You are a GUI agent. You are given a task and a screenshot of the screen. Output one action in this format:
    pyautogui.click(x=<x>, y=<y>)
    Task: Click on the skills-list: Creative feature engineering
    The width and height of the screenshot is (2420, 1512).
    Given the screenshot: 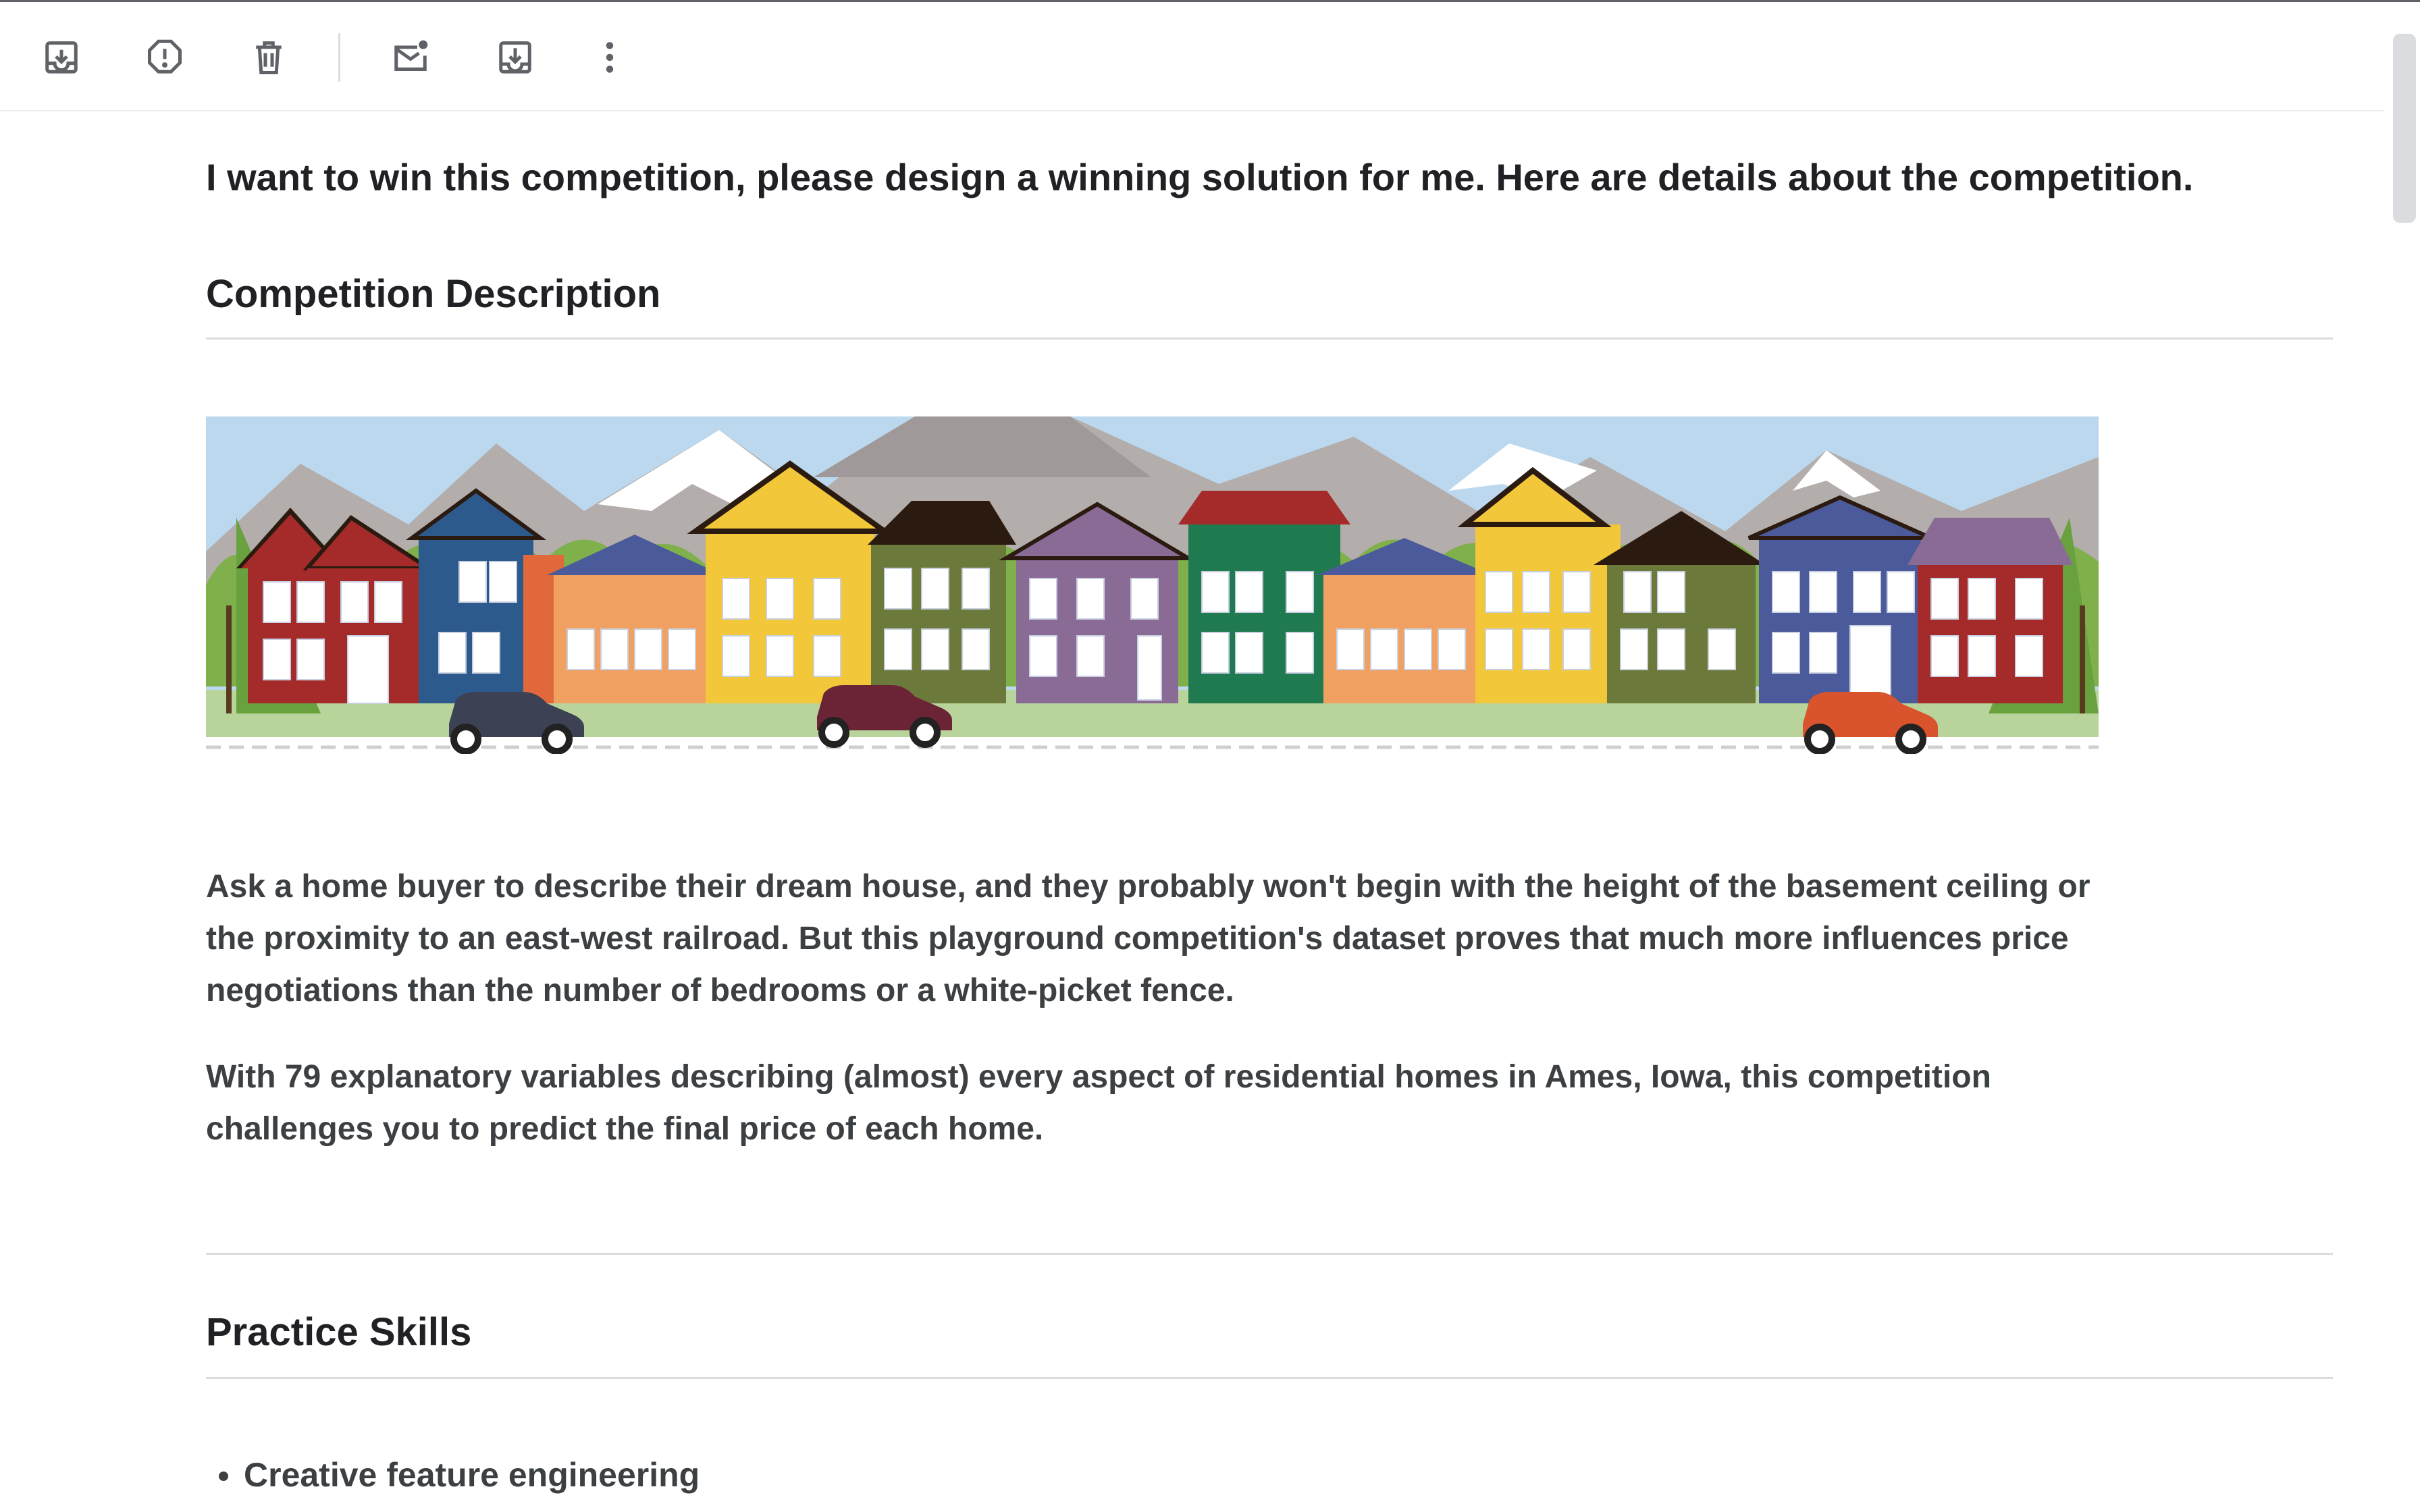 What is the action you would take?
    pyautogui.click(x=453, y=1474)
    